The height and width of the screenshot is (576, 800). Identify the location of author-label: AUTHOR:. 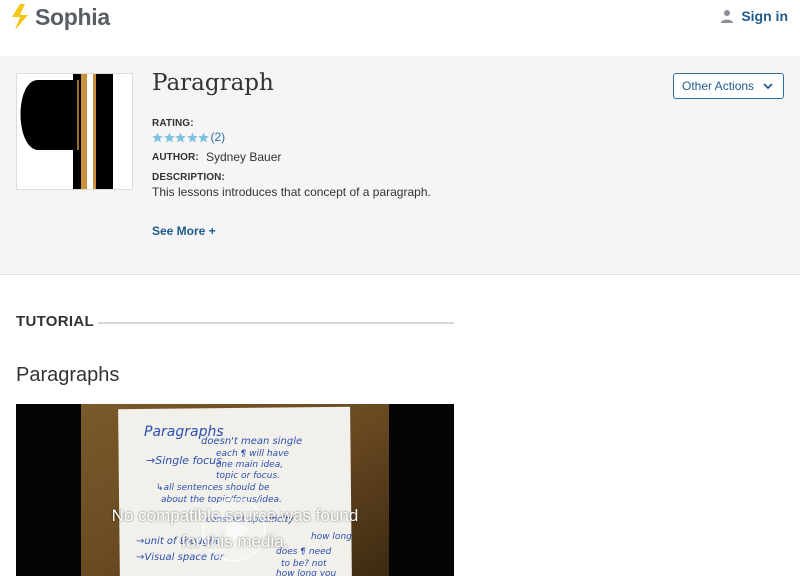
(175, 157).